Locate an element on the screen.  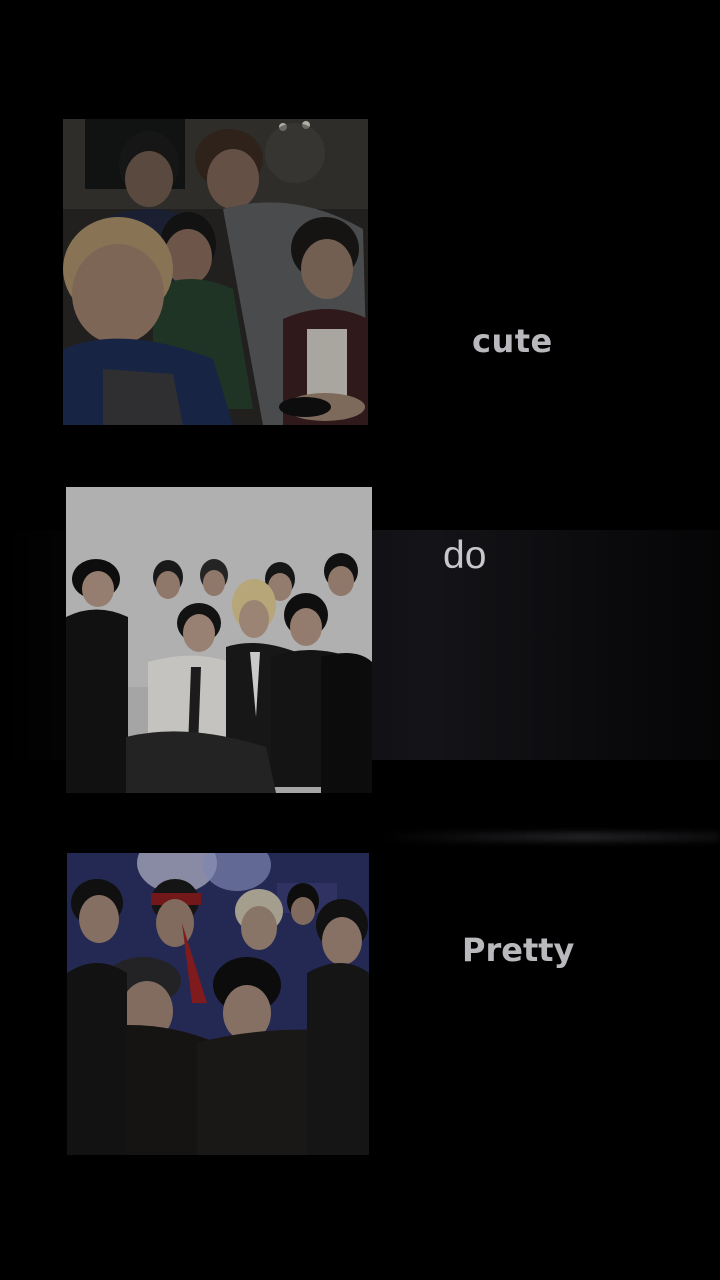
group-selfie-image-drawing is located at coordinates (215, 272).